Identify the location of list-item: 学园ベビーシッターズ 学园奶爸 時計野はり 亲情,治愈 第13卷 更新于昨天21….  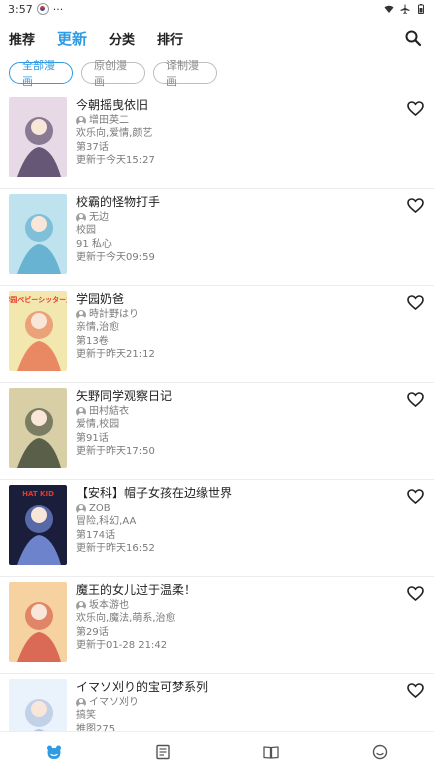
(217, 334).